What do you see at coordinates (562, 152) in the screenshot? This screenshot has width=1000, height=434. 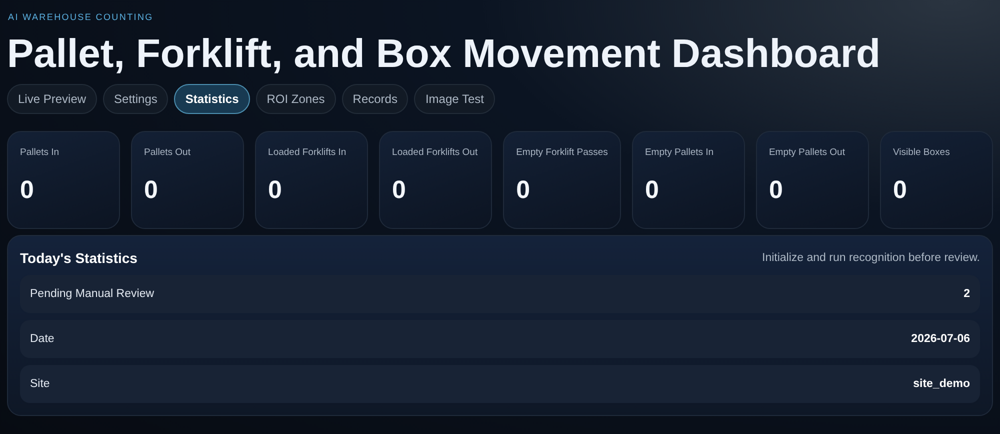 I see `metric-label: Empty Forklift Passes` at bounding box center [562, 152].